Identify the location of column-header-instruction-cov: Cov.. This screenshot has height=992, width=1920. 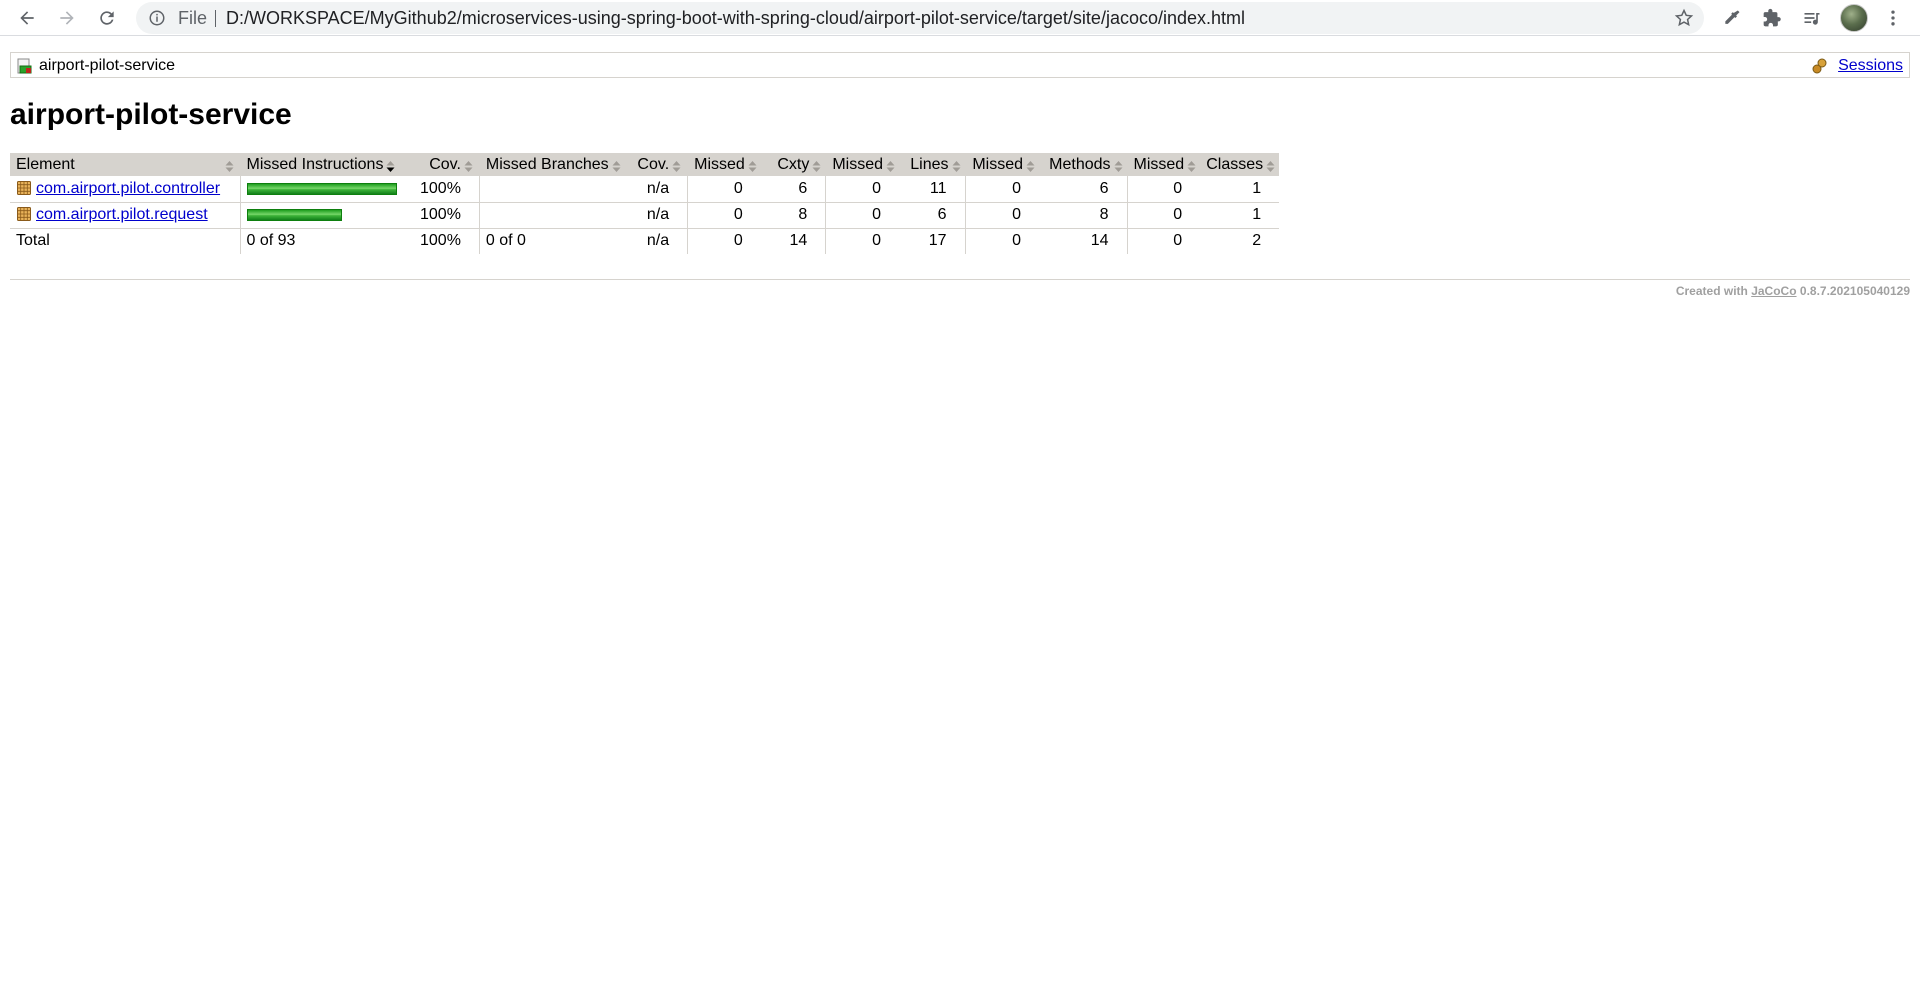
(447, 164).